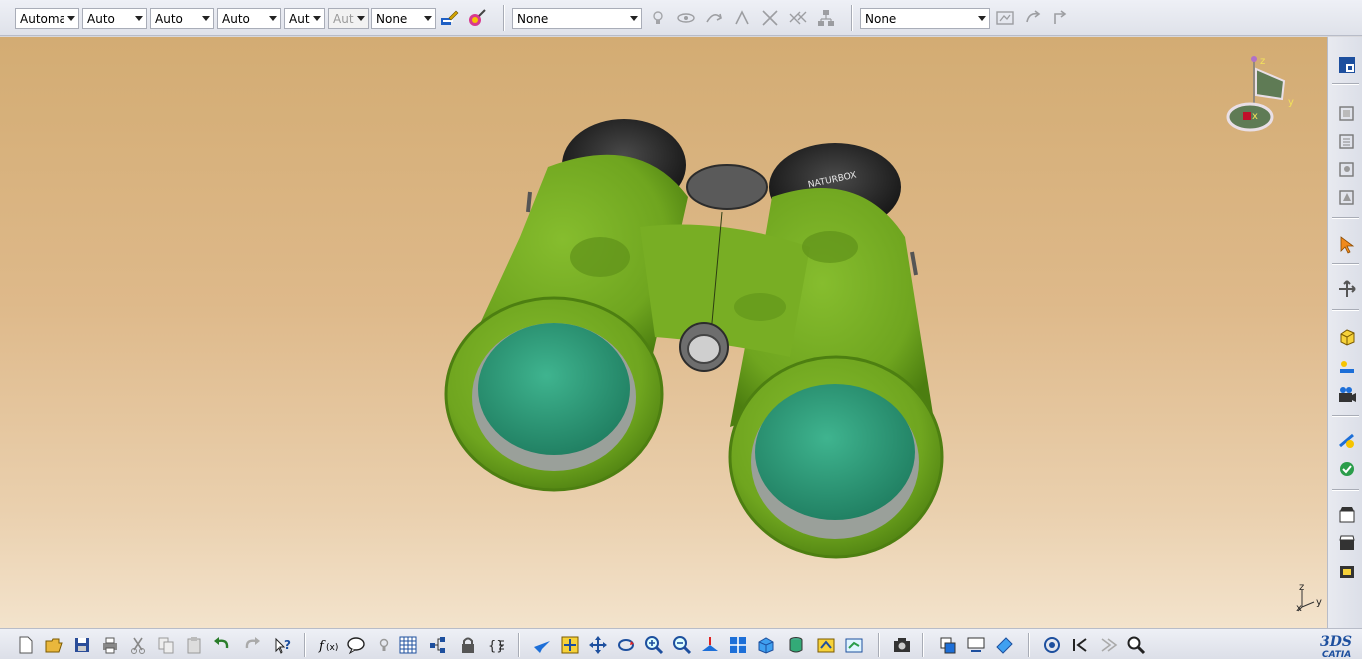  I want to click on new-product-icon, so click(1347, 141).